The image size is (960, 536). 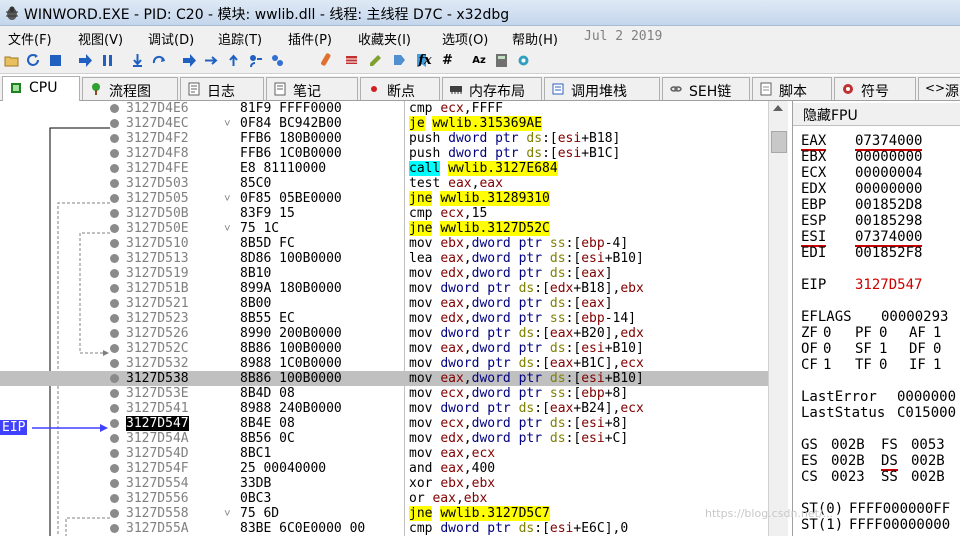 I want to click on run-icon, so click(x=85, y=60).